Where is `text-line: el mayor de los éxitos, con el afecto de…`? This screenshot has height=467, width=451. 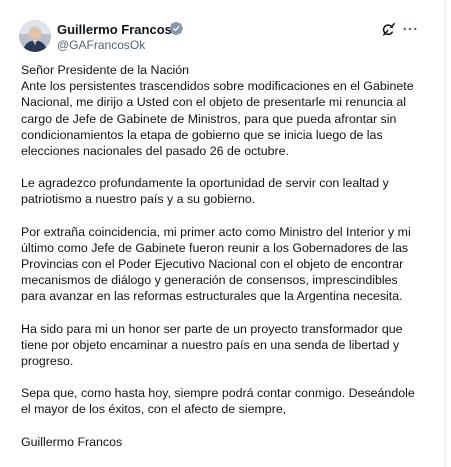
text-line: el mayor de los éxitos, con el afecto de… is located at coordinates (154, 409).